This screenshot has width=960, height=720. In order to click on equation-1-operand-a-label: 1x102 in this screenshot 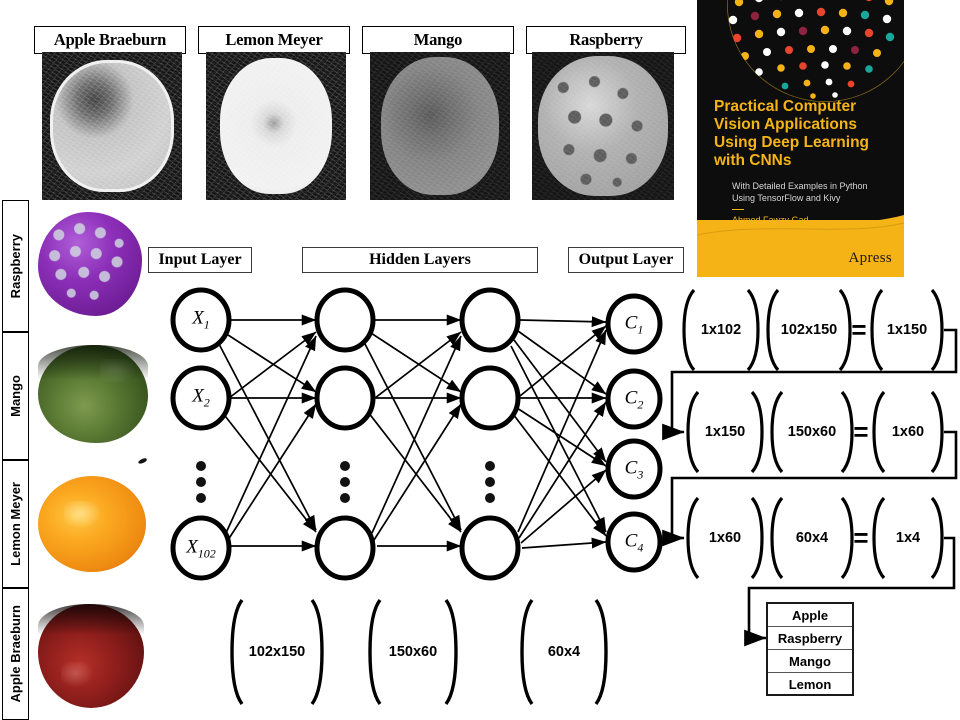, I will do `click(721, 330)`.